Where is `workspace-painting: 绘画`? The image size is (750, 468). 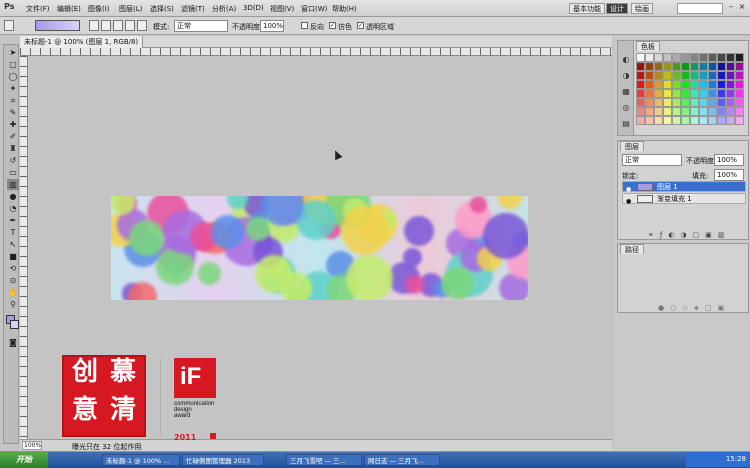 workspace-painting: 绘画 is located at coordinates (642, 8).